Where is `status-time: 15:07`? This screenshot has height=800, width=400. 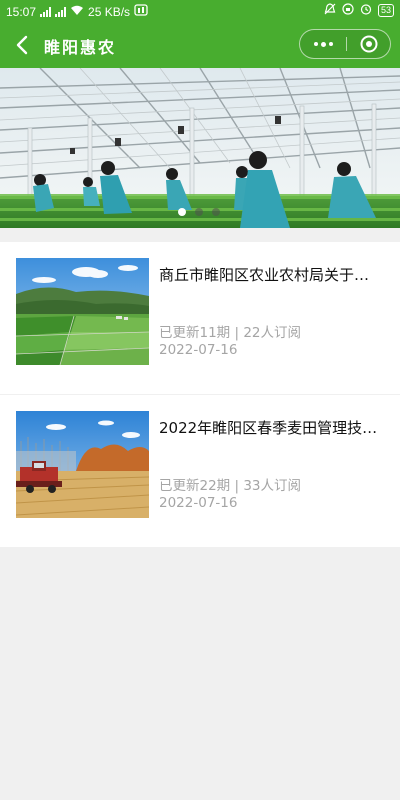
status-time: 15:07 is located at coordinates (21, 11).